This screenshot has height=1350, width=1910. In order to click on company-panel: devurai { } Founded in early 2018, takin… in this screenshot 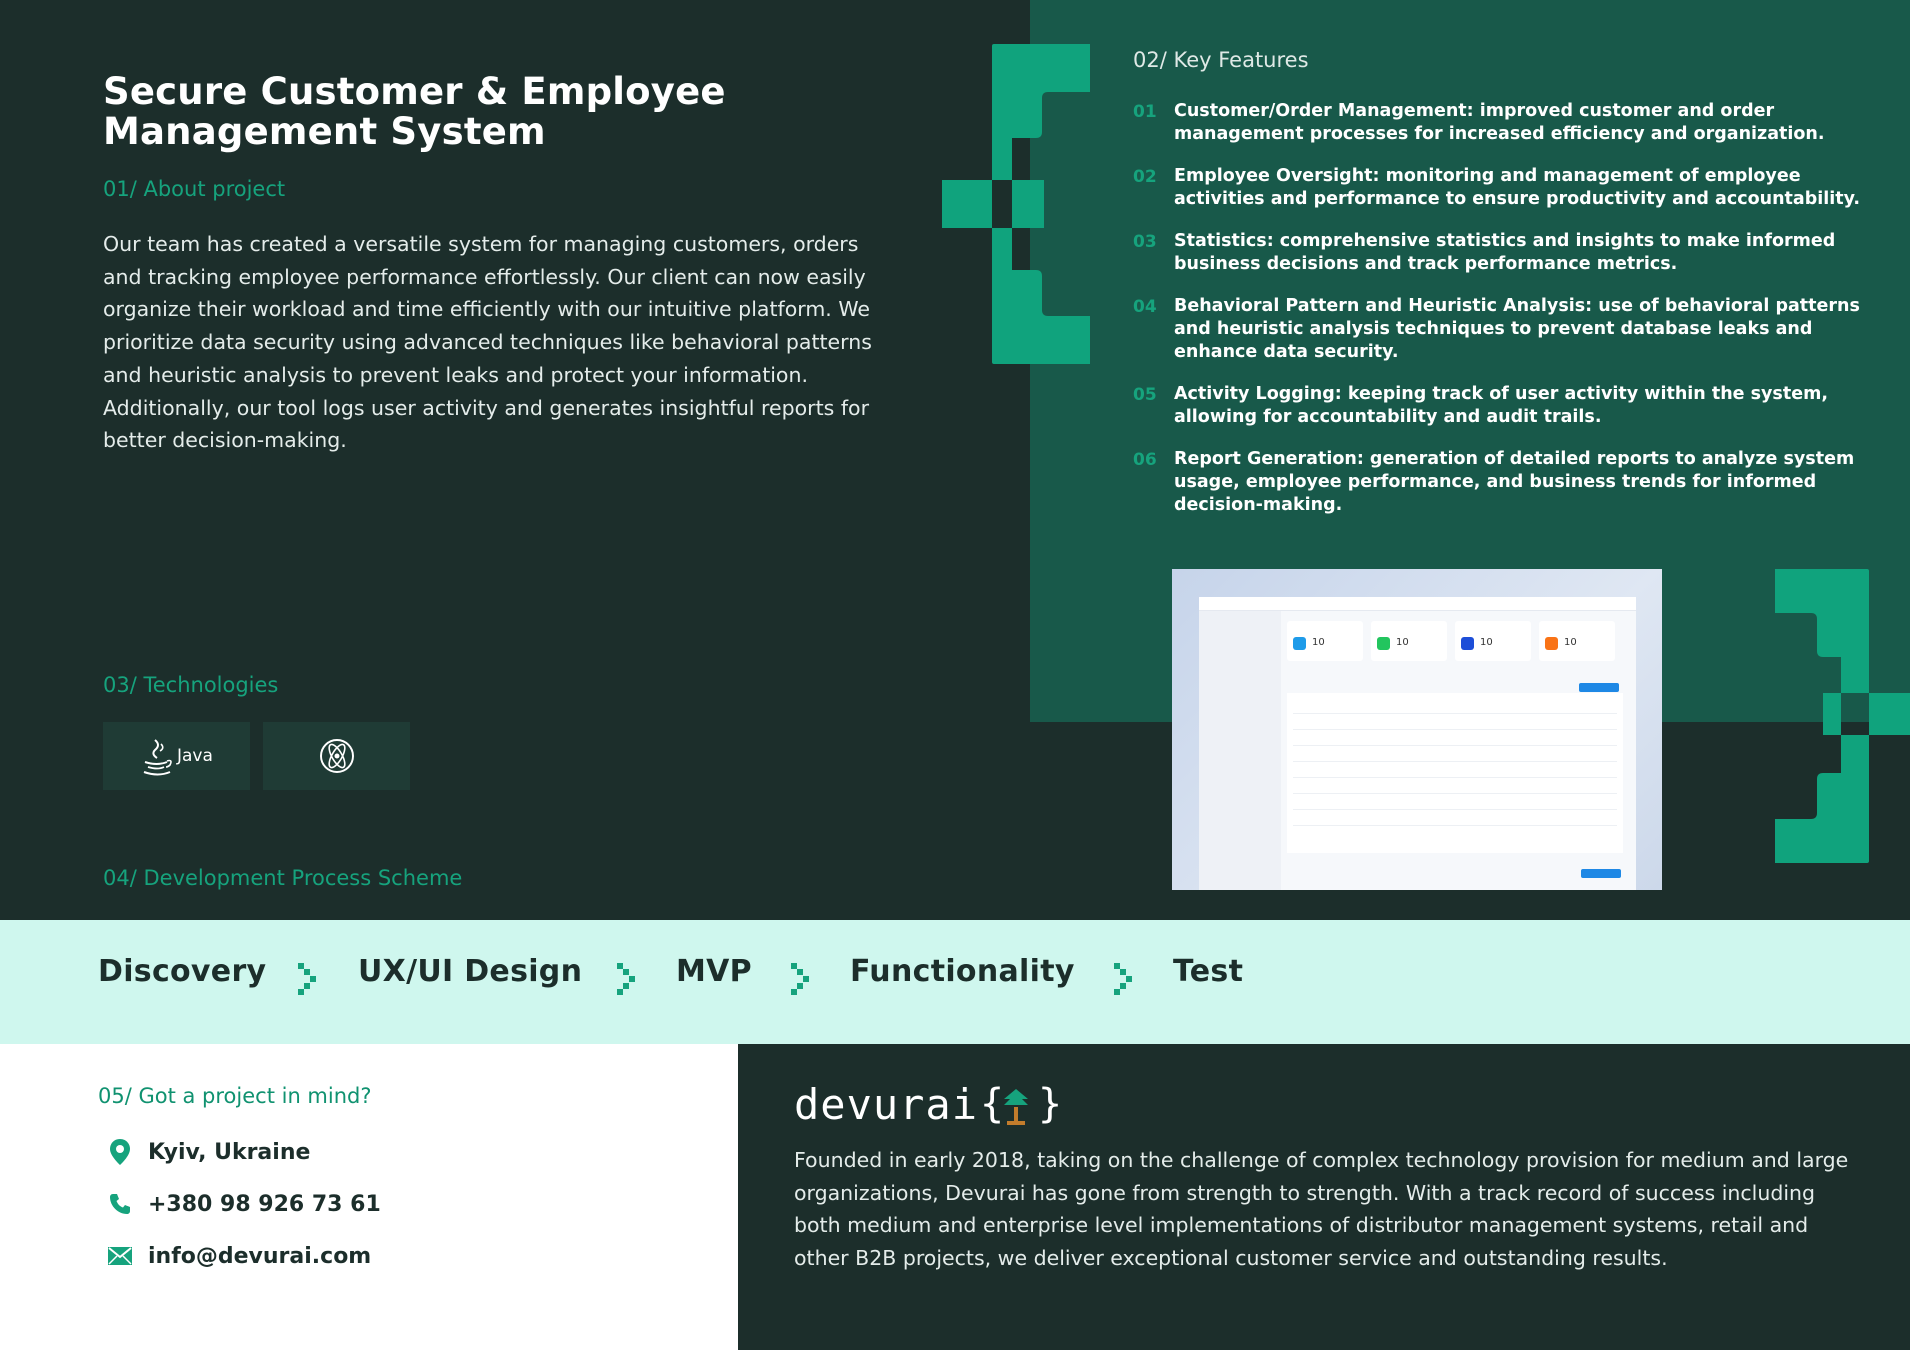, I will do `click(1324, 1197)`.